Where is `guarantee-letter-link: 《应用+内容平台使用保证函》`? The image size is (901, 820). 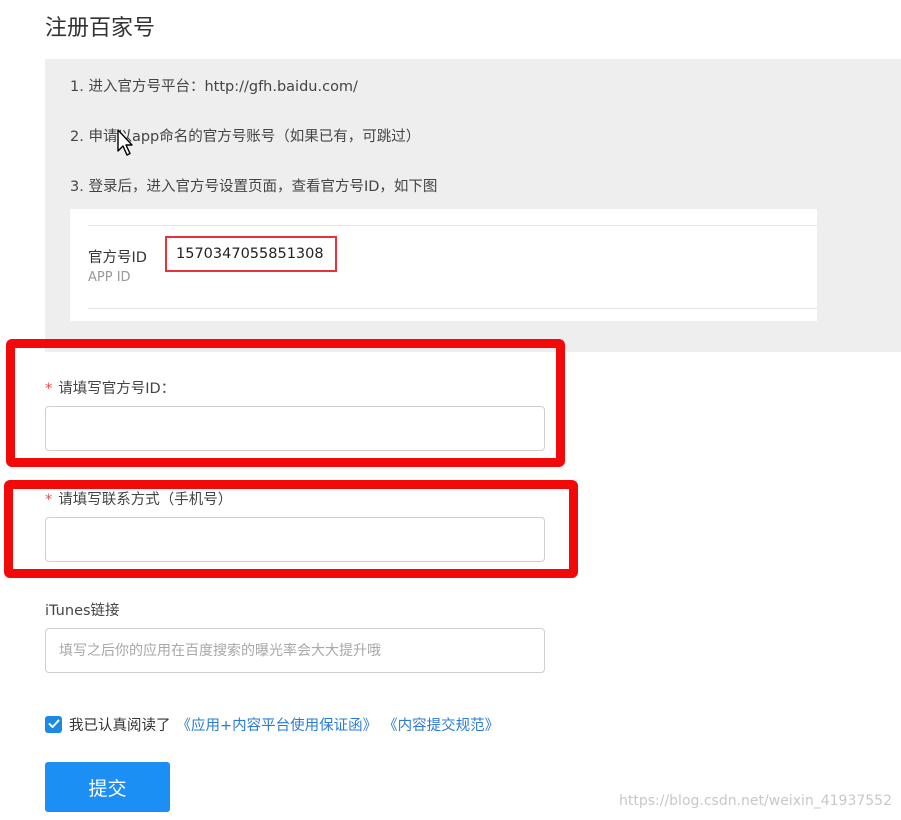 guarantee-letter-link: 《应用+内容平台使用保证函》 is located at coordinates (277, 724).